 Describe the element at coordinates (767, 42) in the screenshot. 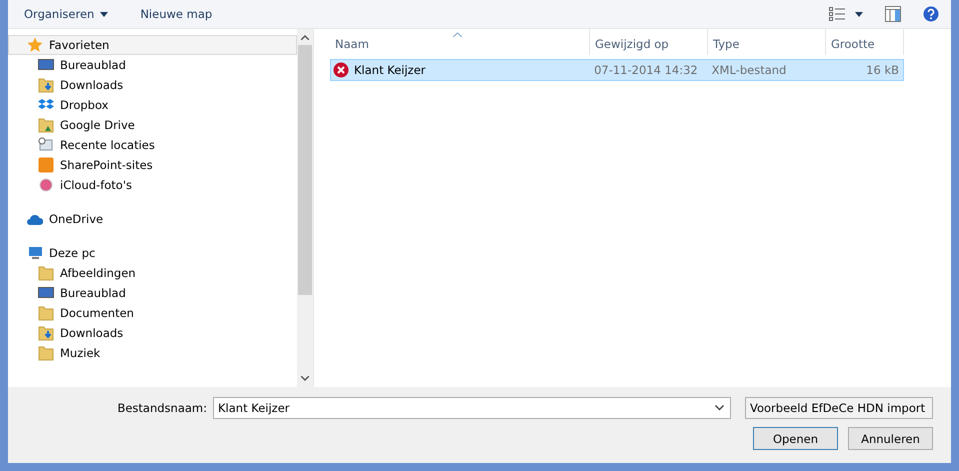

I see `column-header: Type` at that location.